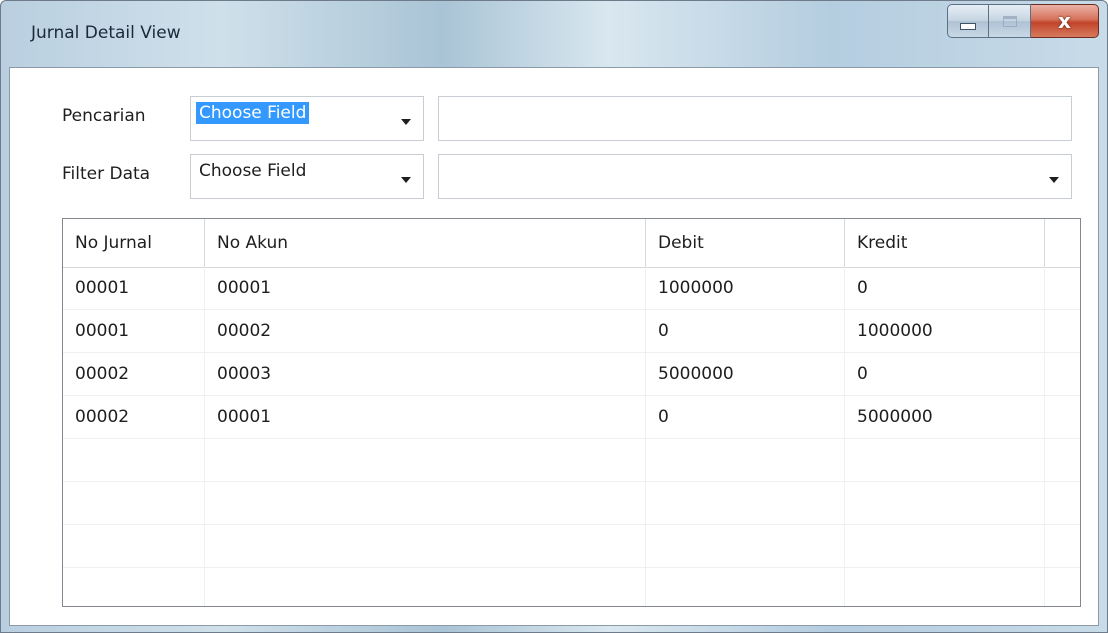  I want to click on minimize-button, so click(968, 21).